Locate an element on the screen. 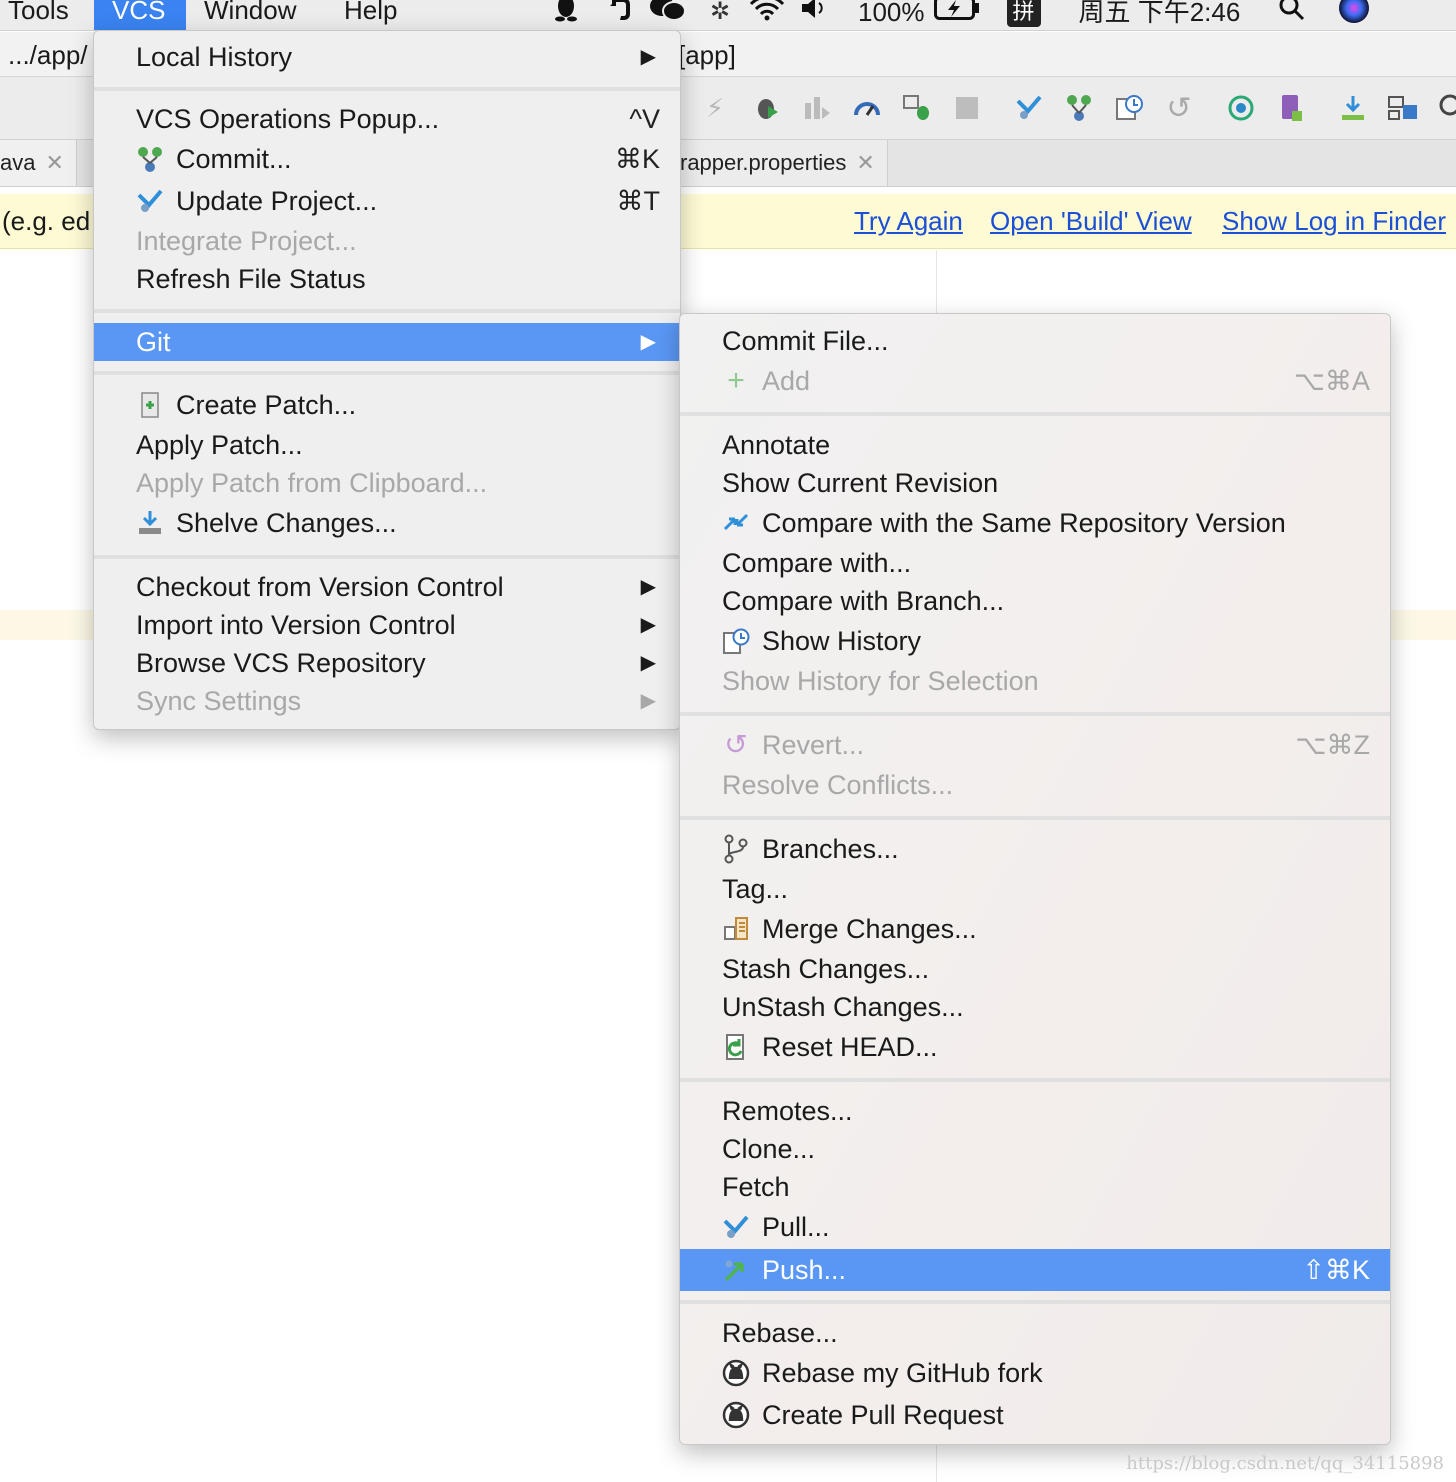 The width and height of the screenshot is (1456, 1482). notification-text: (e.g. ed is located at coordinates (46, 221).